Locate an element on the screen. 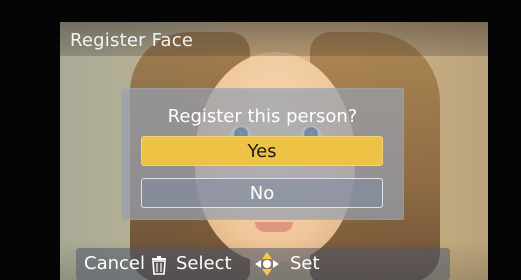 This screenshot has width=521, height=280. select-hint-label: Select is located at coordinates (204, 264).